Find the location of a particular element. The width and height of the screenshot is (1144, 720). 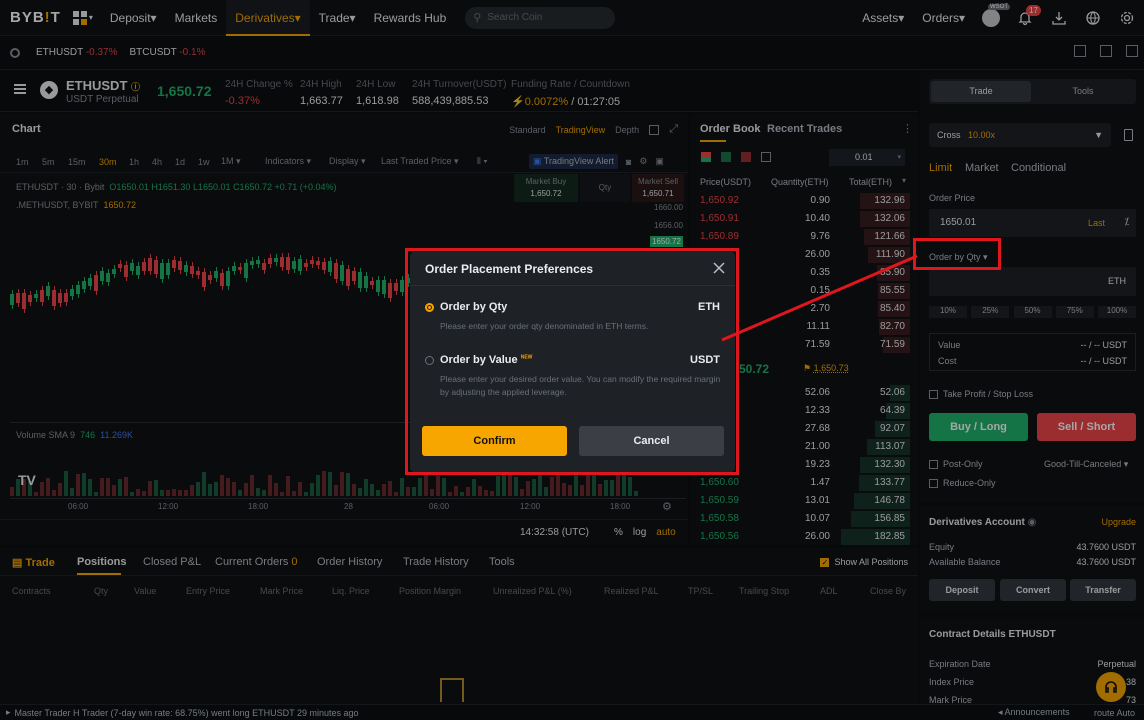

annotation-highlight-order-by-qty is located at coordinates (957, 254).